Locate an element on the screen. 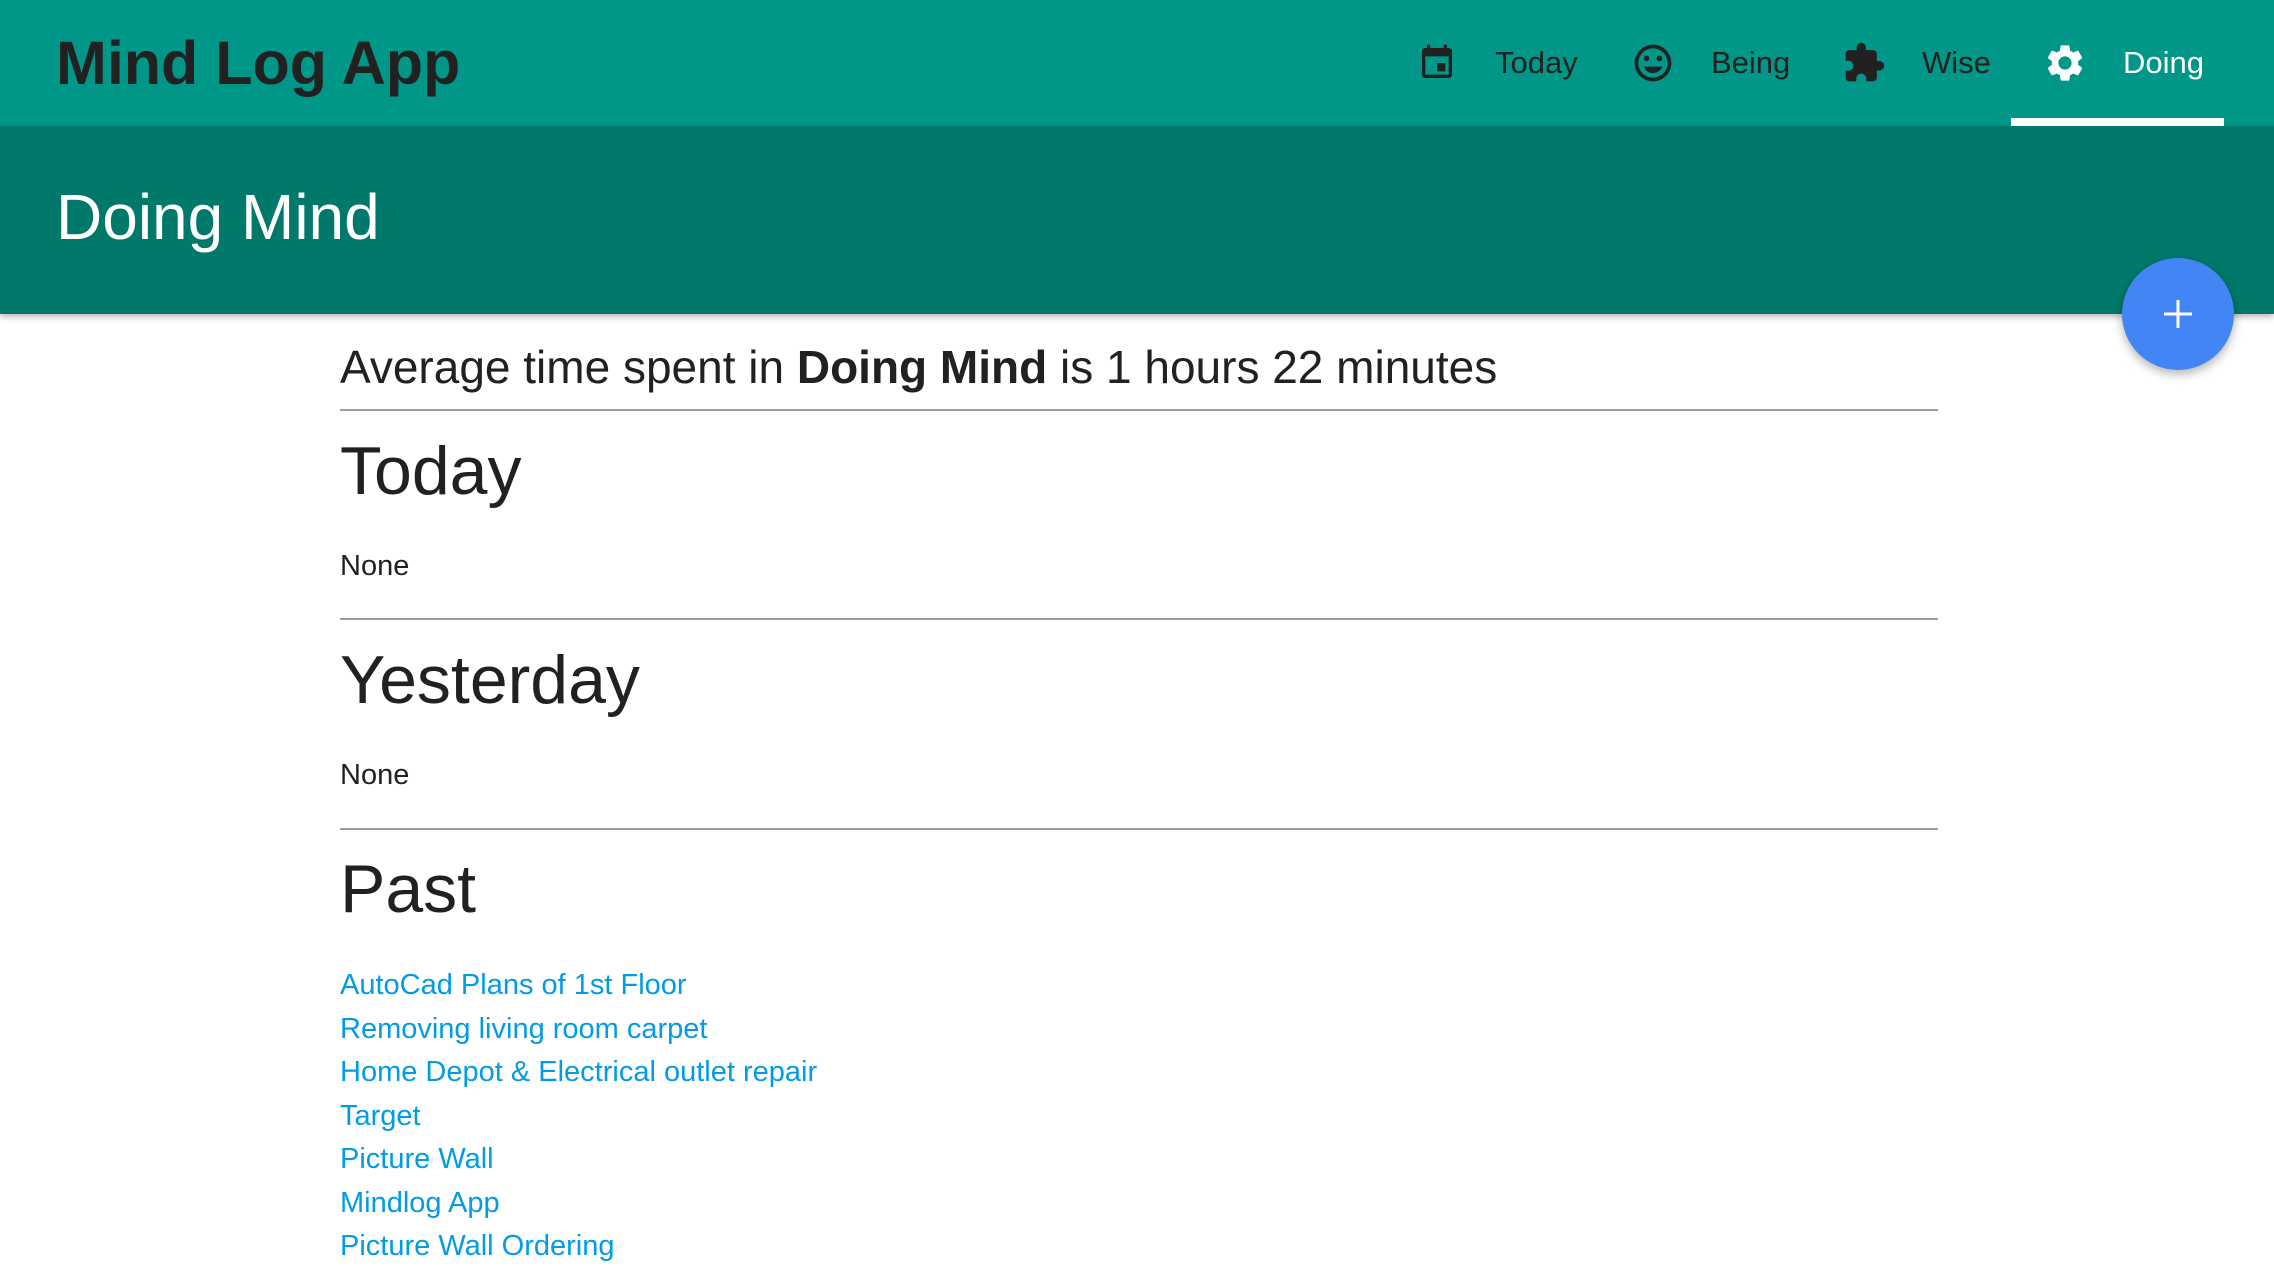  today-empty-text: None is located at coordinates (375, 566).